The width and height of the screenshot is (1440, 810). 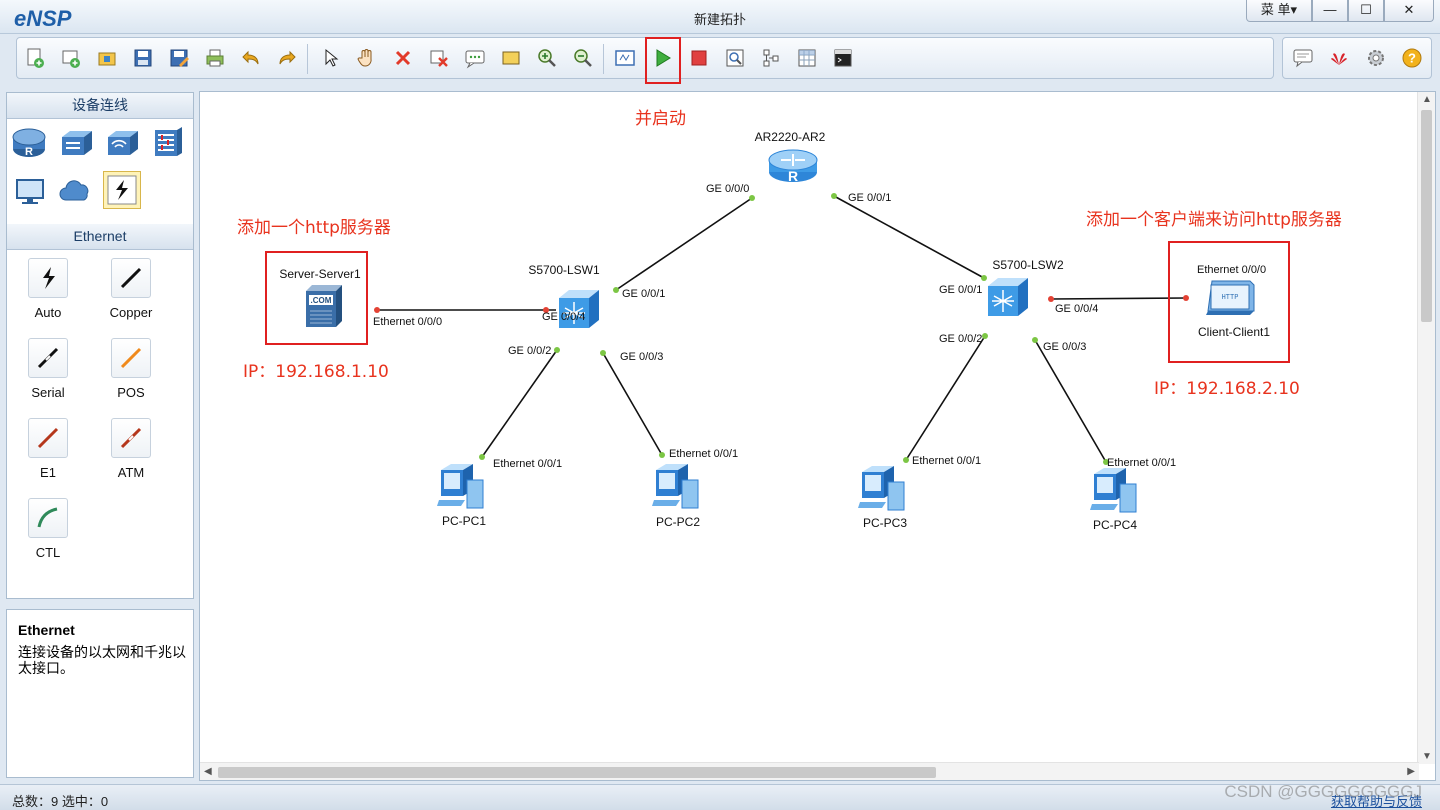 I want to click on help-icon: ?, so click(x=1412, y=58).